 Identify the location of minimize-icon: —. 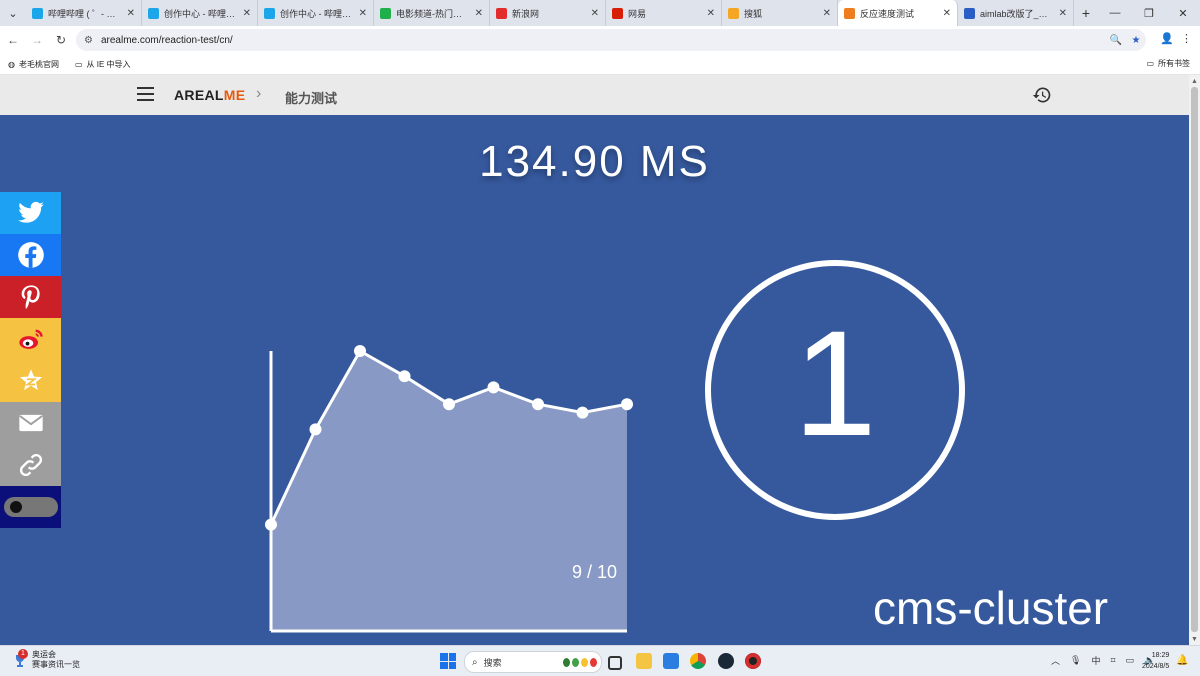
(1115, 13).